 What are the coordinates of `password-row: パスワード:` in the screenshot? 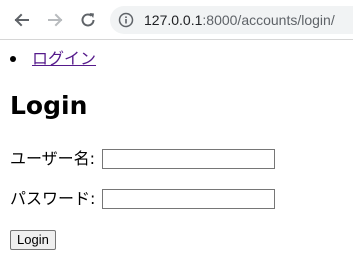 It's located at (142, 199).